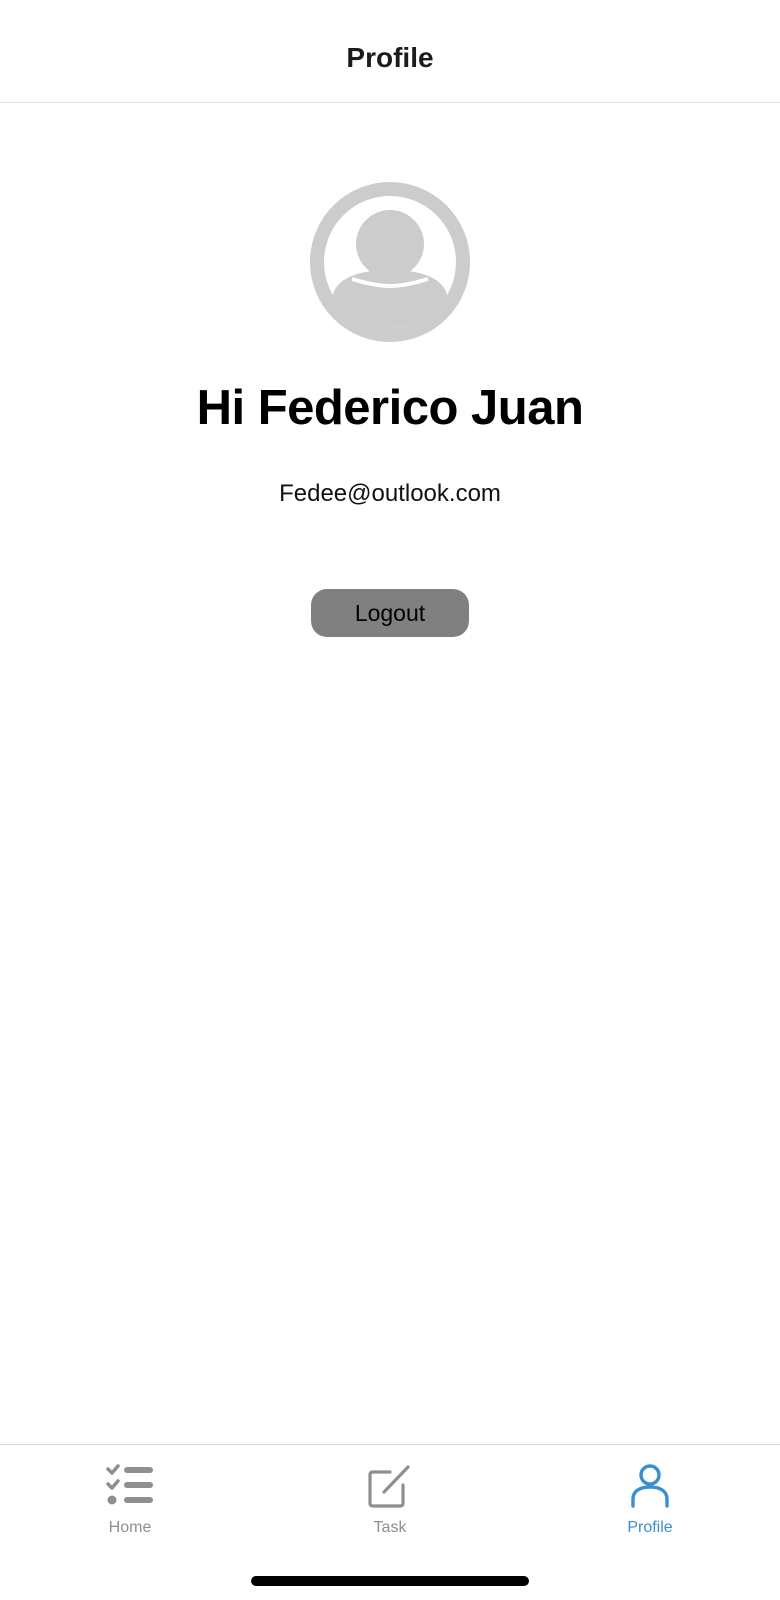 This screenshot has height=1600, width=780. I want to click on user-email: Fedee@outlook.com, so click(390, 493).